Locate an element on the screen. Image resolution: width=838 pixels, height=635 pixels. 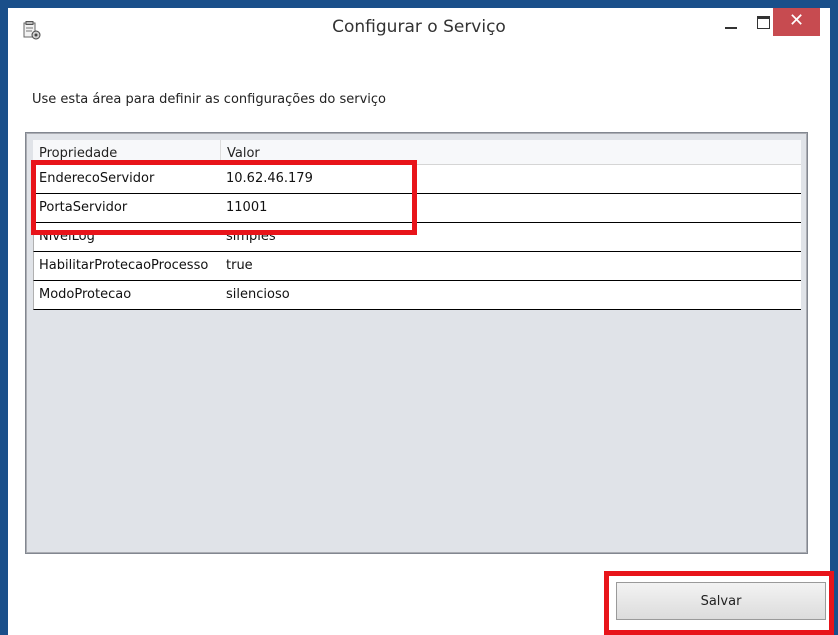
minimize-button is located at coordinates (731, 22).